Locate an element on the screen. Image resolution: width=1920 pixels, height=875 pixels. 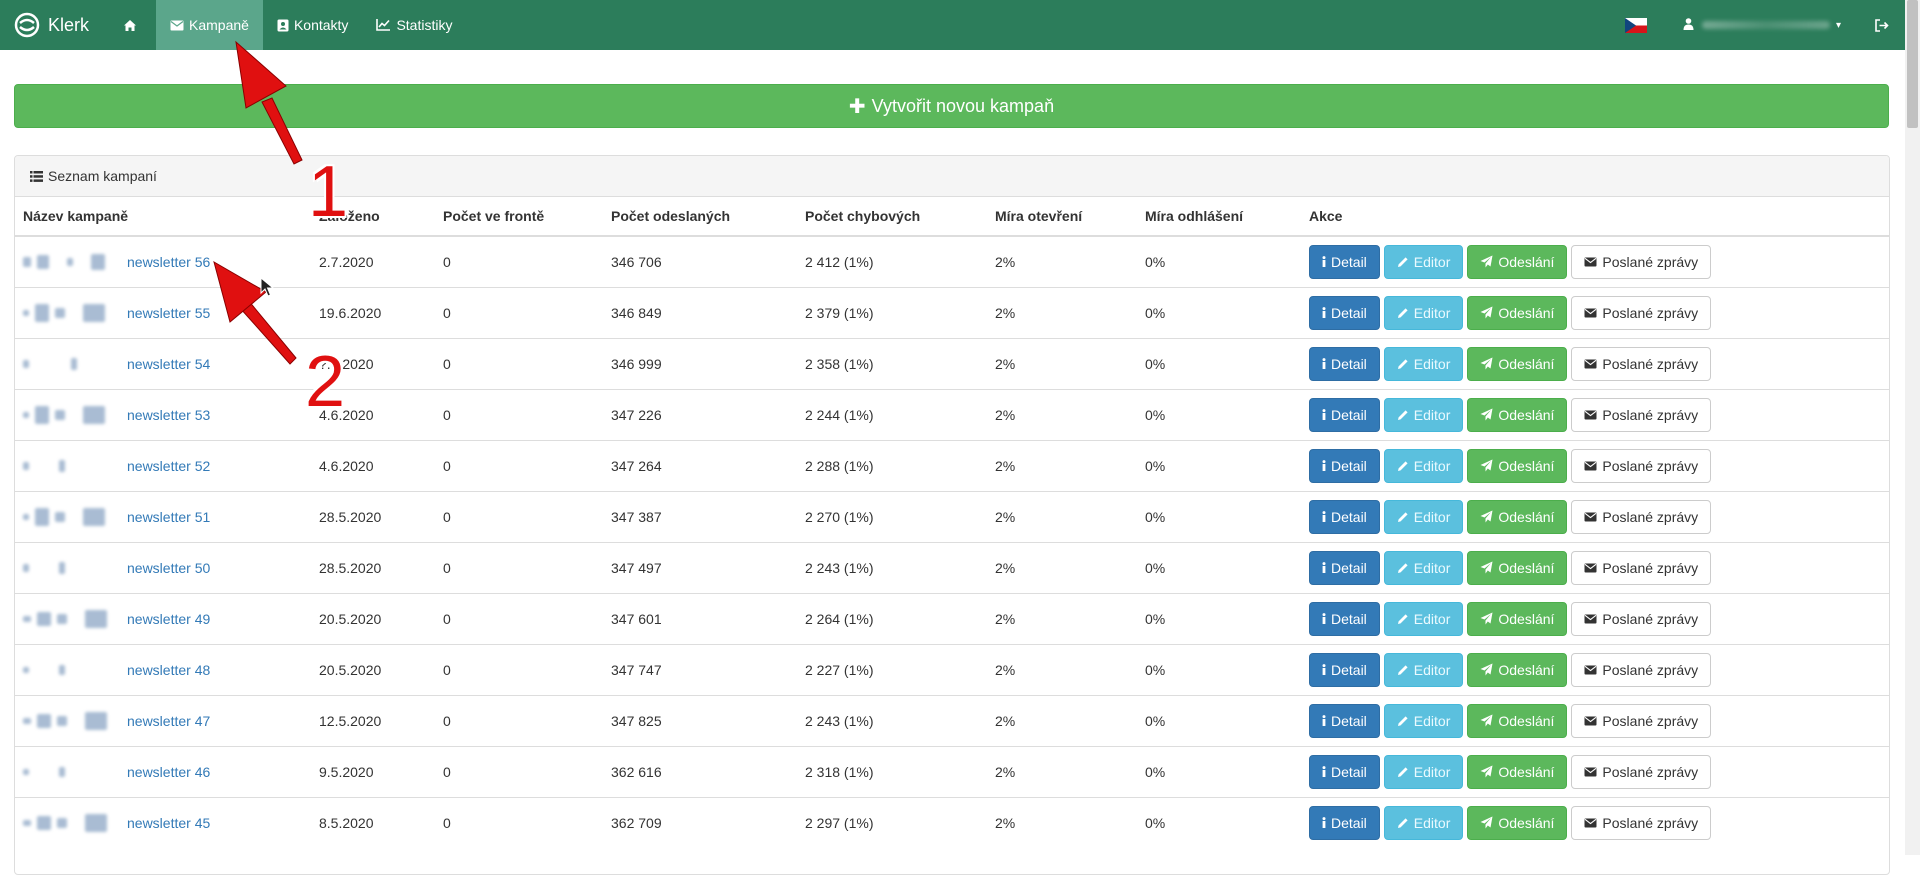
nav-home is located at coordinates (132, 25).